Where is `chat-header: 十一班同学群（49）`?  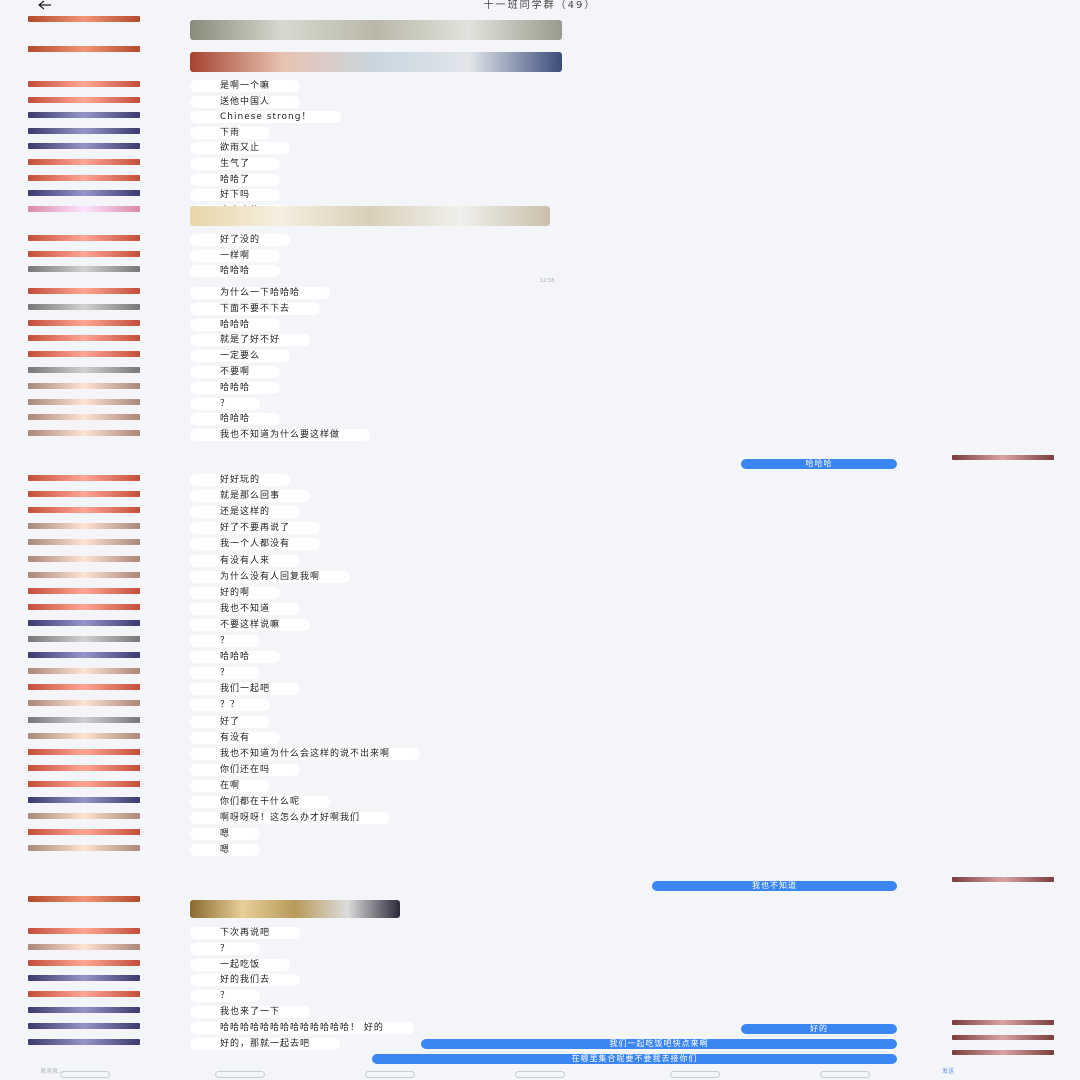 chat-header: 十一班同学群（49） is located at coordinates (540, 9).